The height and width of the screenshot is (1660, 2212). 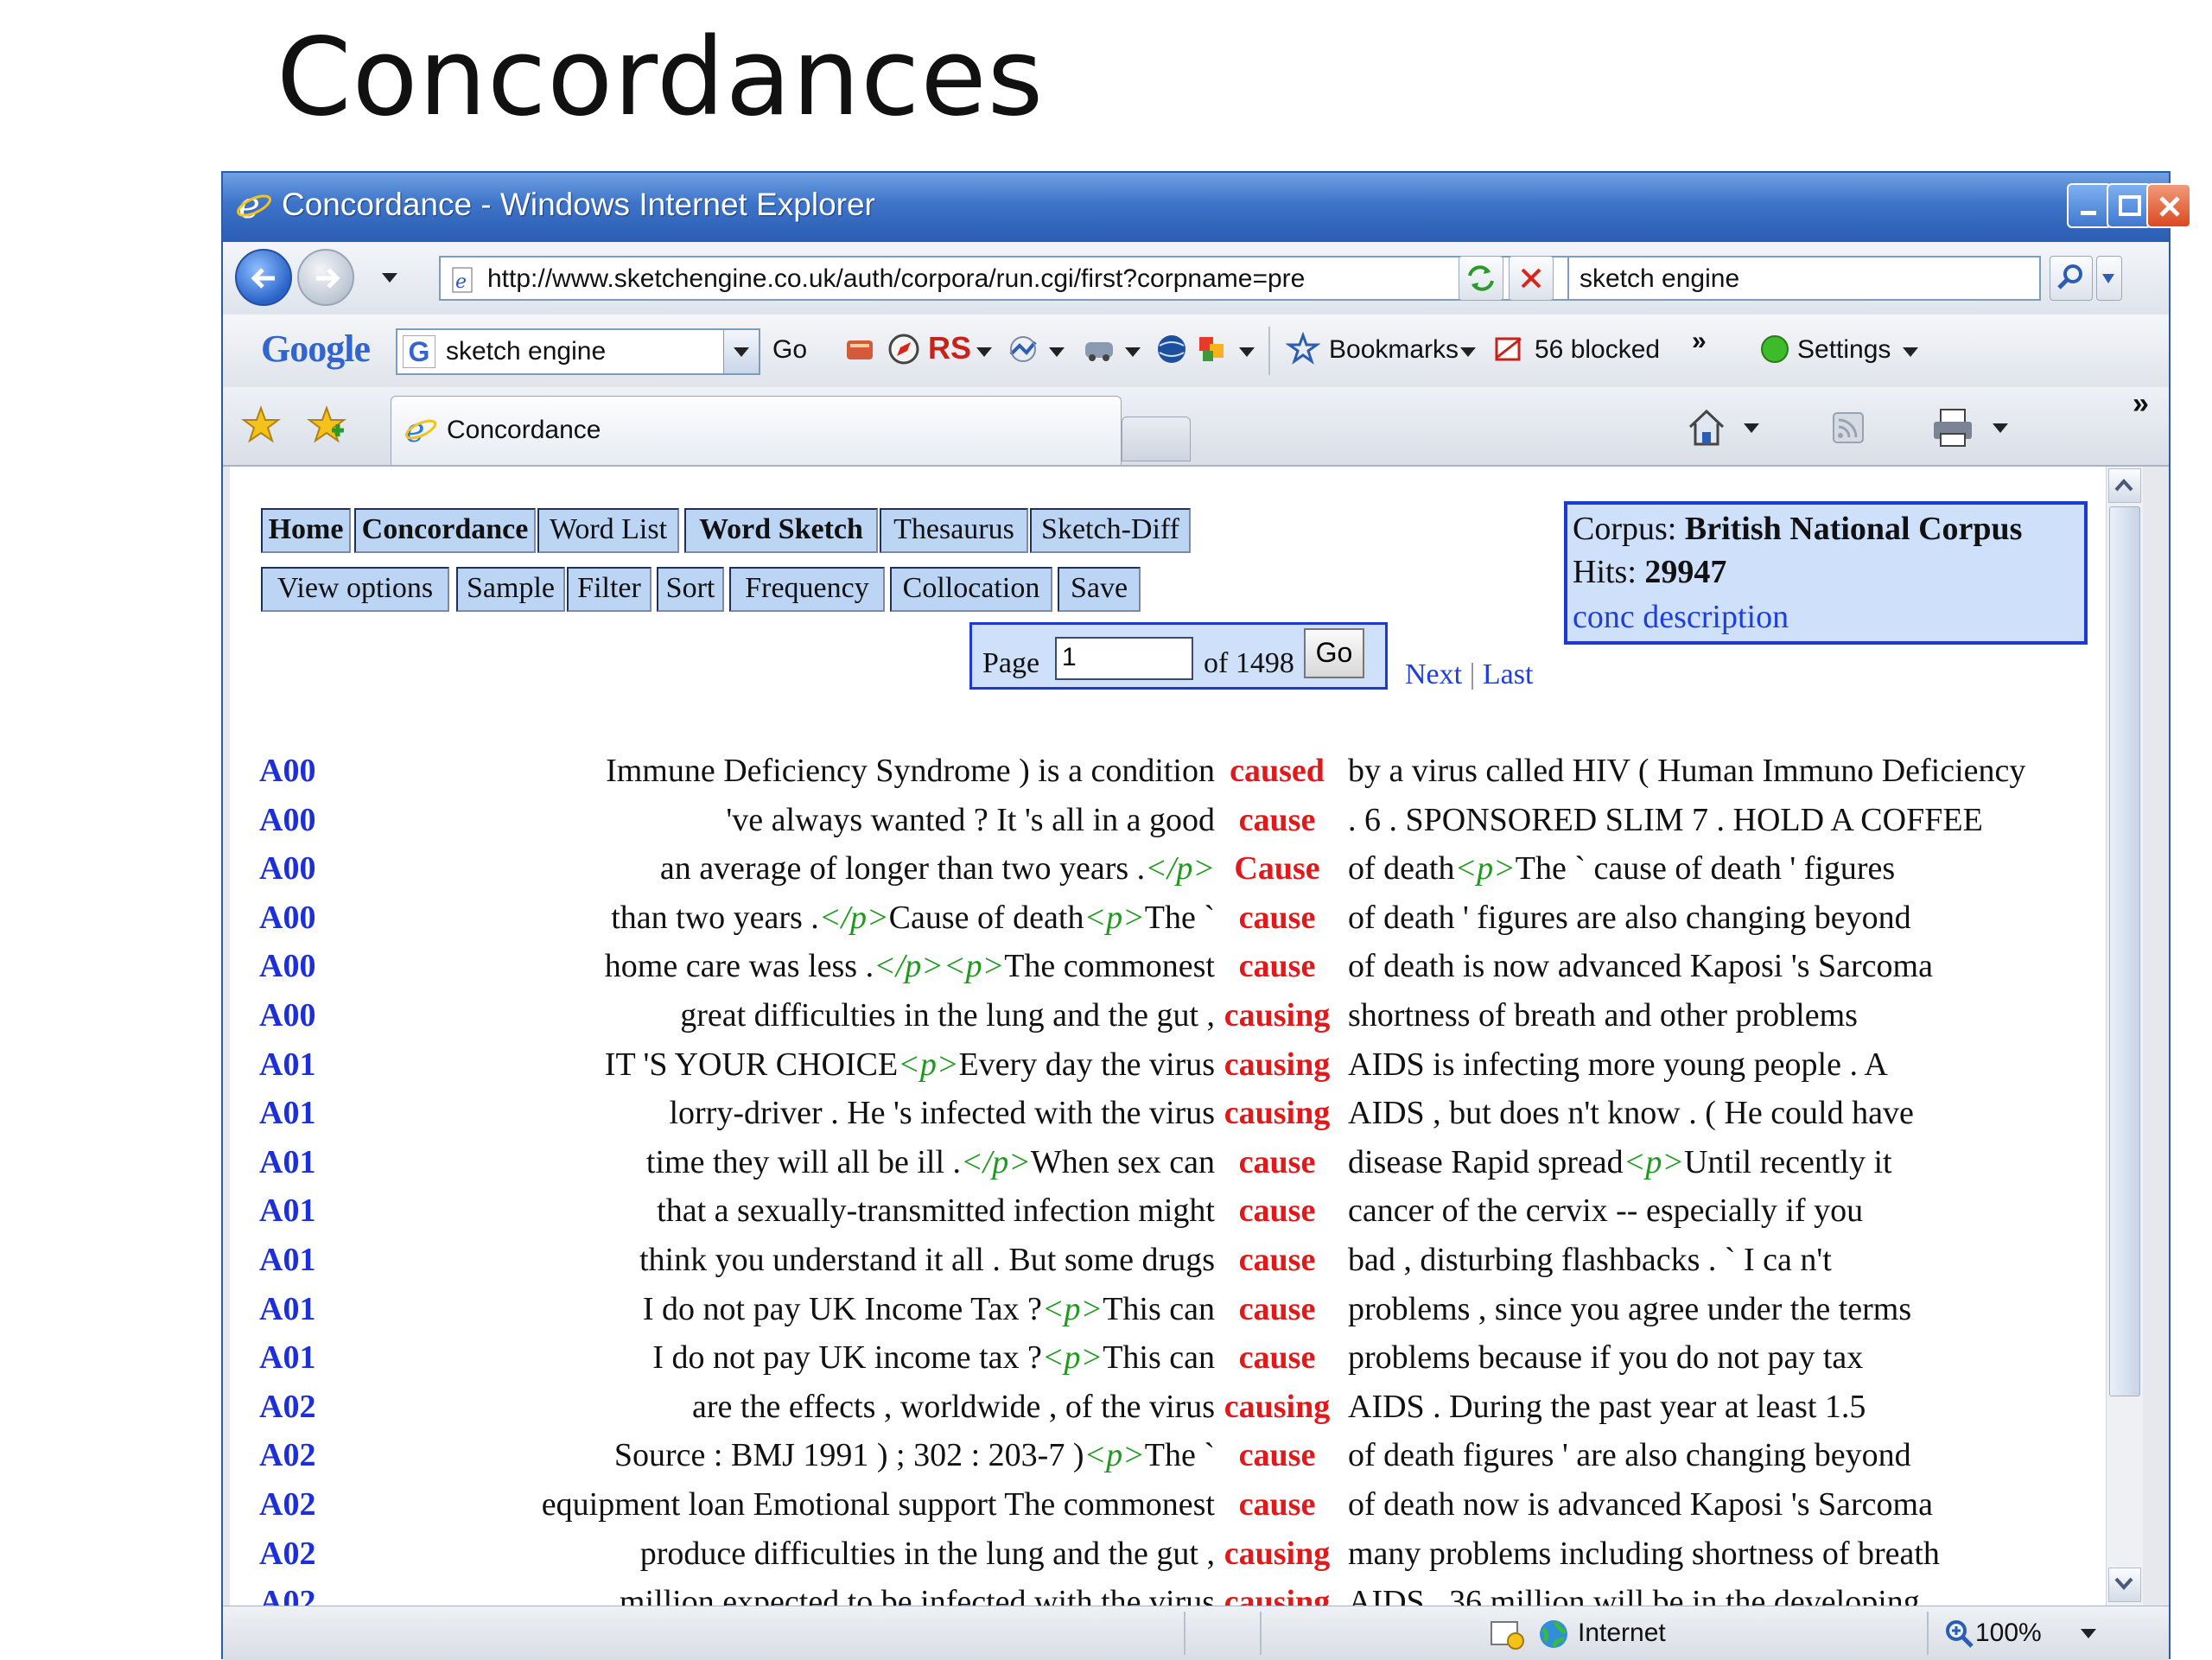 I want to click on google-search-dropdown, so click(x=741, y=351).